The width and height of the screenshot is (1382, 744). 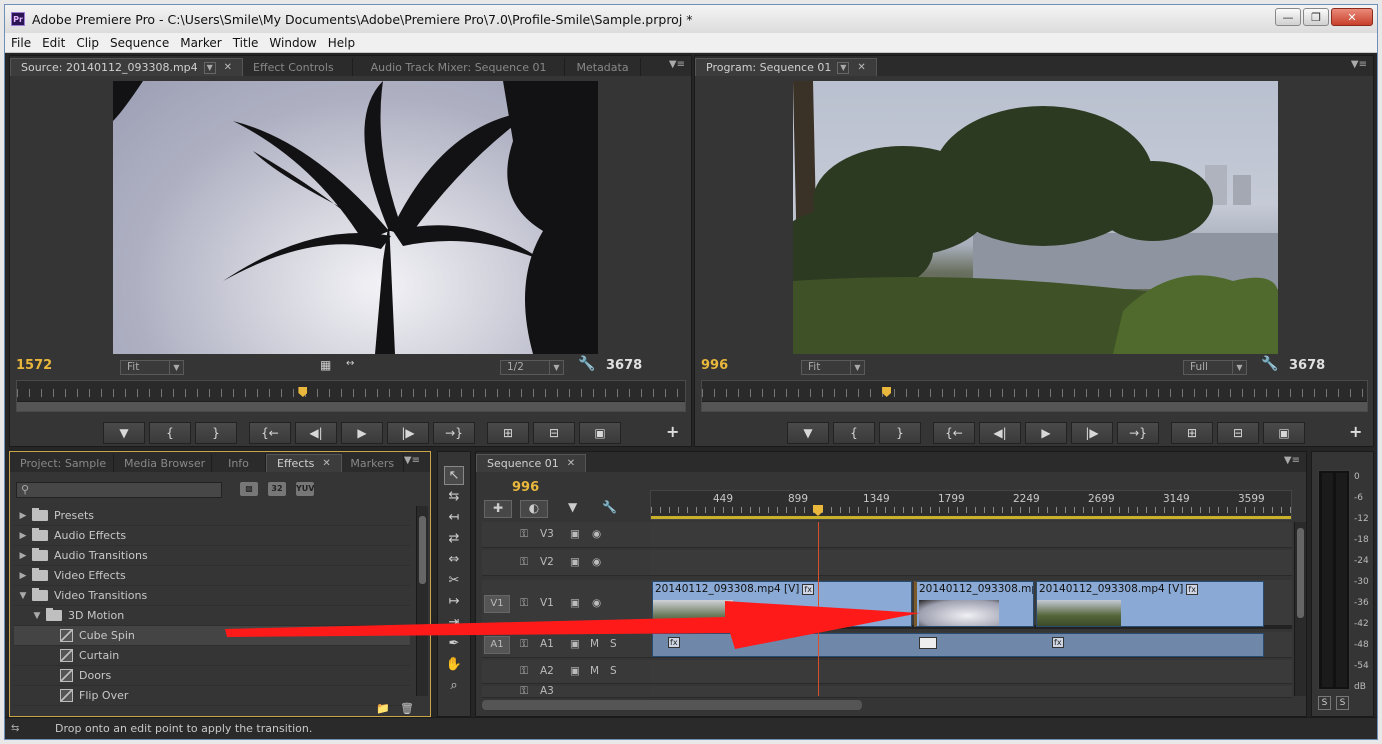 What do you see at coordinates (454, 517) in the screenshot?
I see `ripple-edit-icon: ↤` at bounding box center [454, 517].